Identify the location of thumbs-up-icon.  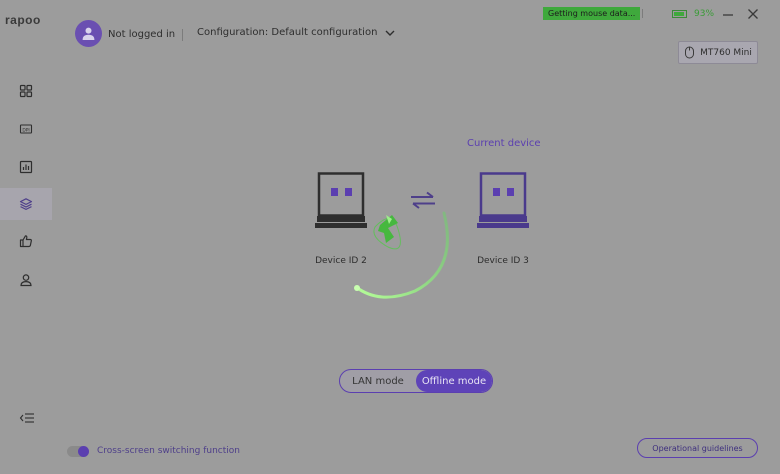
(25, 241).